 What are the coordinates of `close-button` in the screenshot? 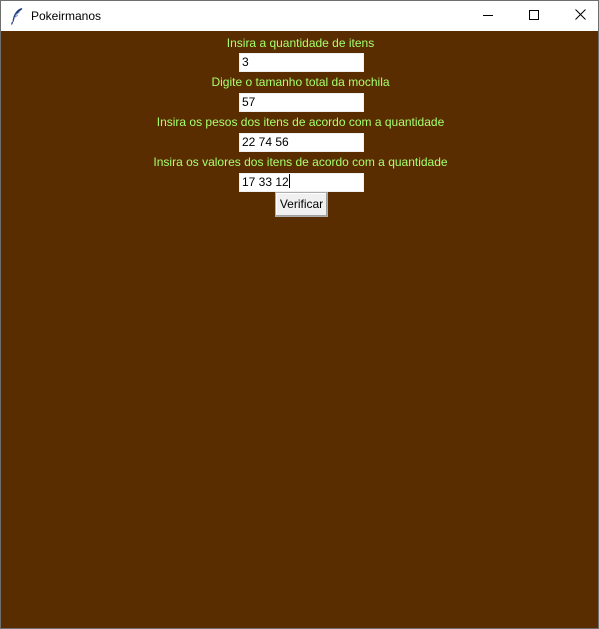 It's located at (577, 16).